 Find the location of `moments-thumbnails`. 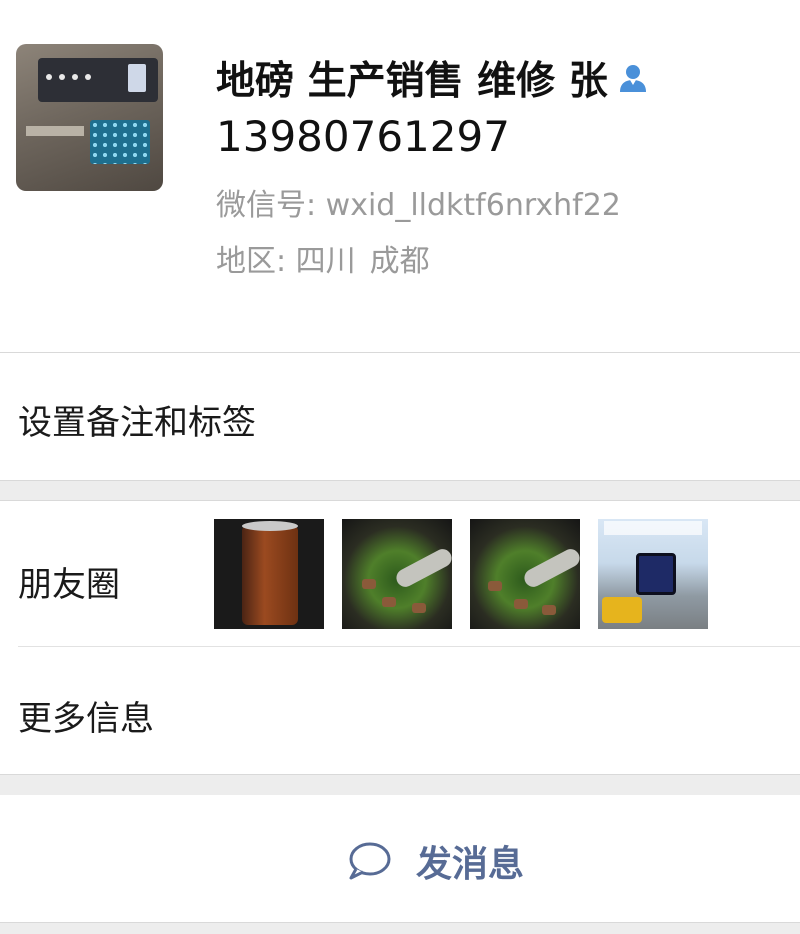

moments-thumbnails is located at coordinates (461, 574).